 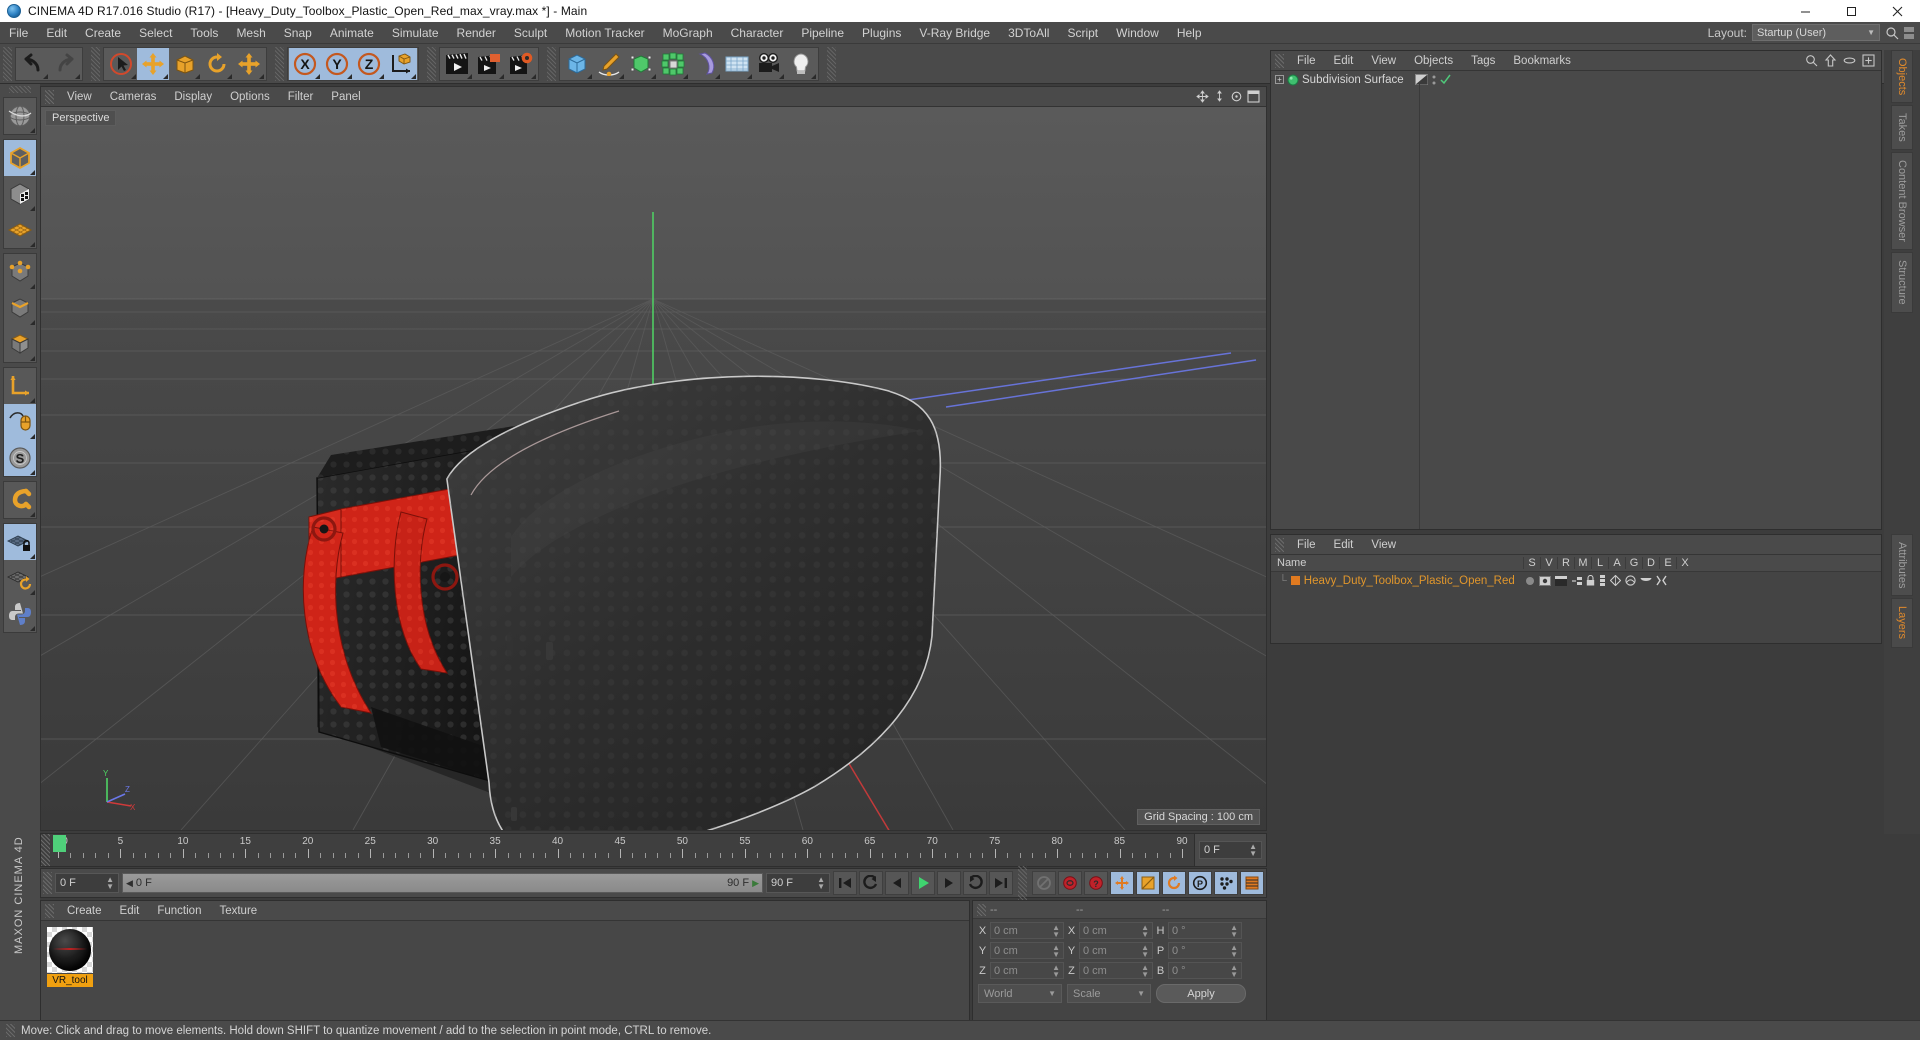 I want to click on animation-icon, so click(x=1602, y=580).